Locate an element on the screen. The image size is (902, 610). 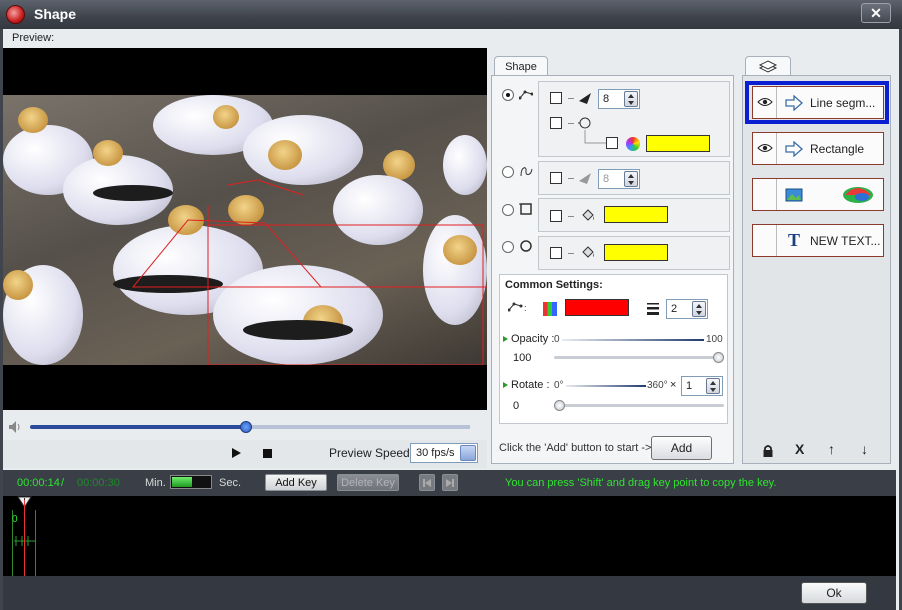
move-up-button: ↑ is located at coordinates (831, 449).